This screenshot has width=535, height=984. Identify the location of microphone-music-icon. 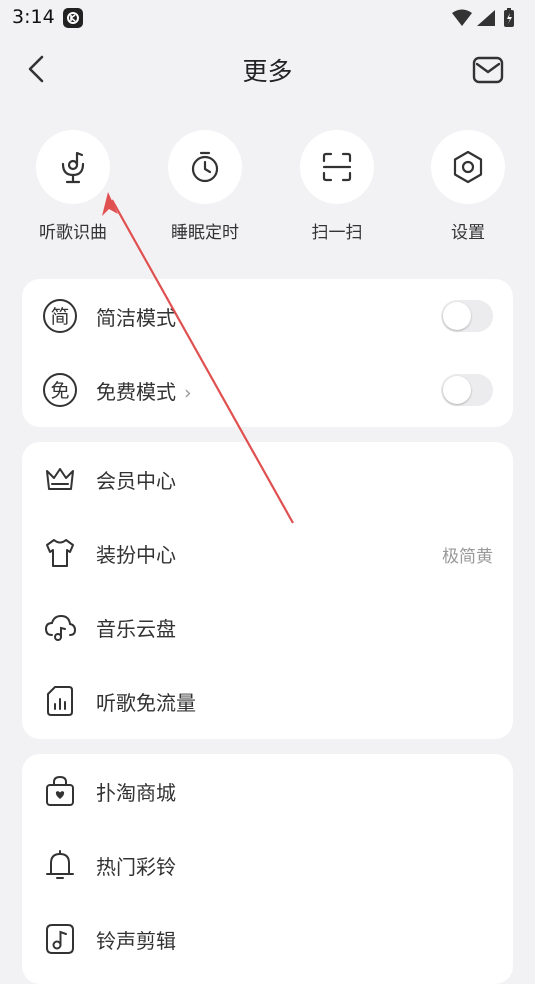
(73, 167).